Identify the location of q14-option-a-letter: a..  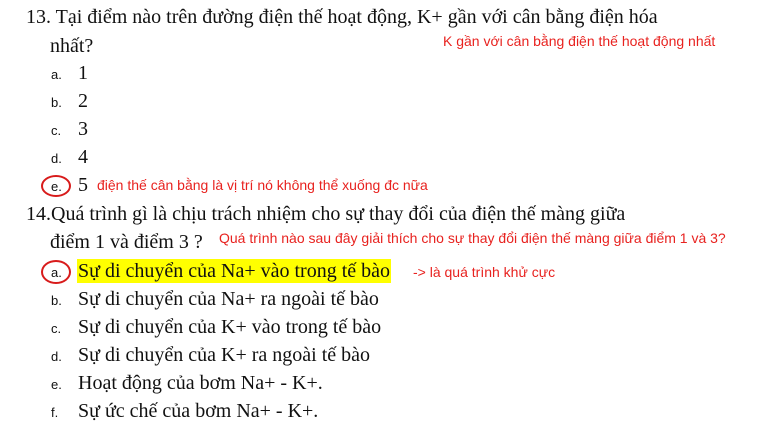
(56, 272).